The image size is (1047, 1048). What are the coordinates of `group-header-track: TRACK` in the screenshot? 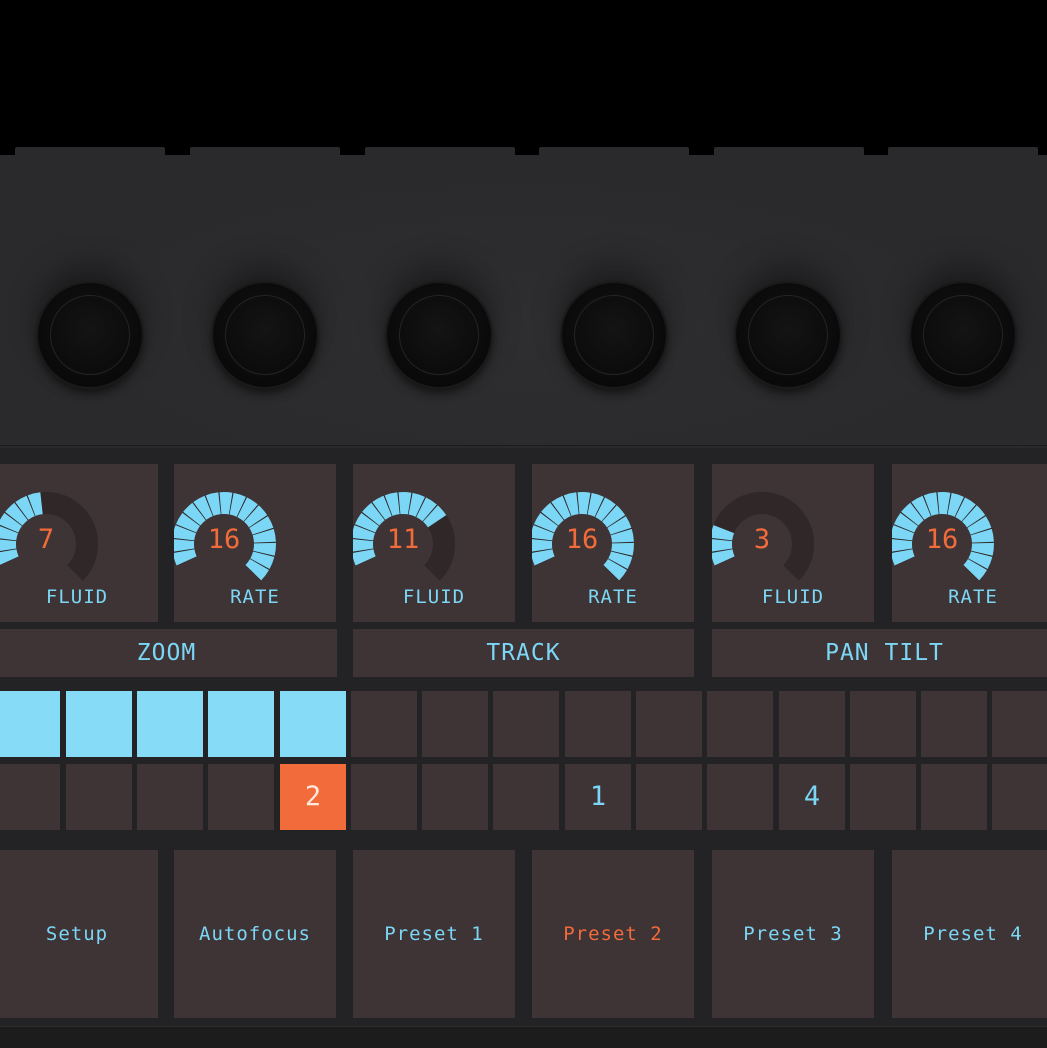 It's located at (523, 653).